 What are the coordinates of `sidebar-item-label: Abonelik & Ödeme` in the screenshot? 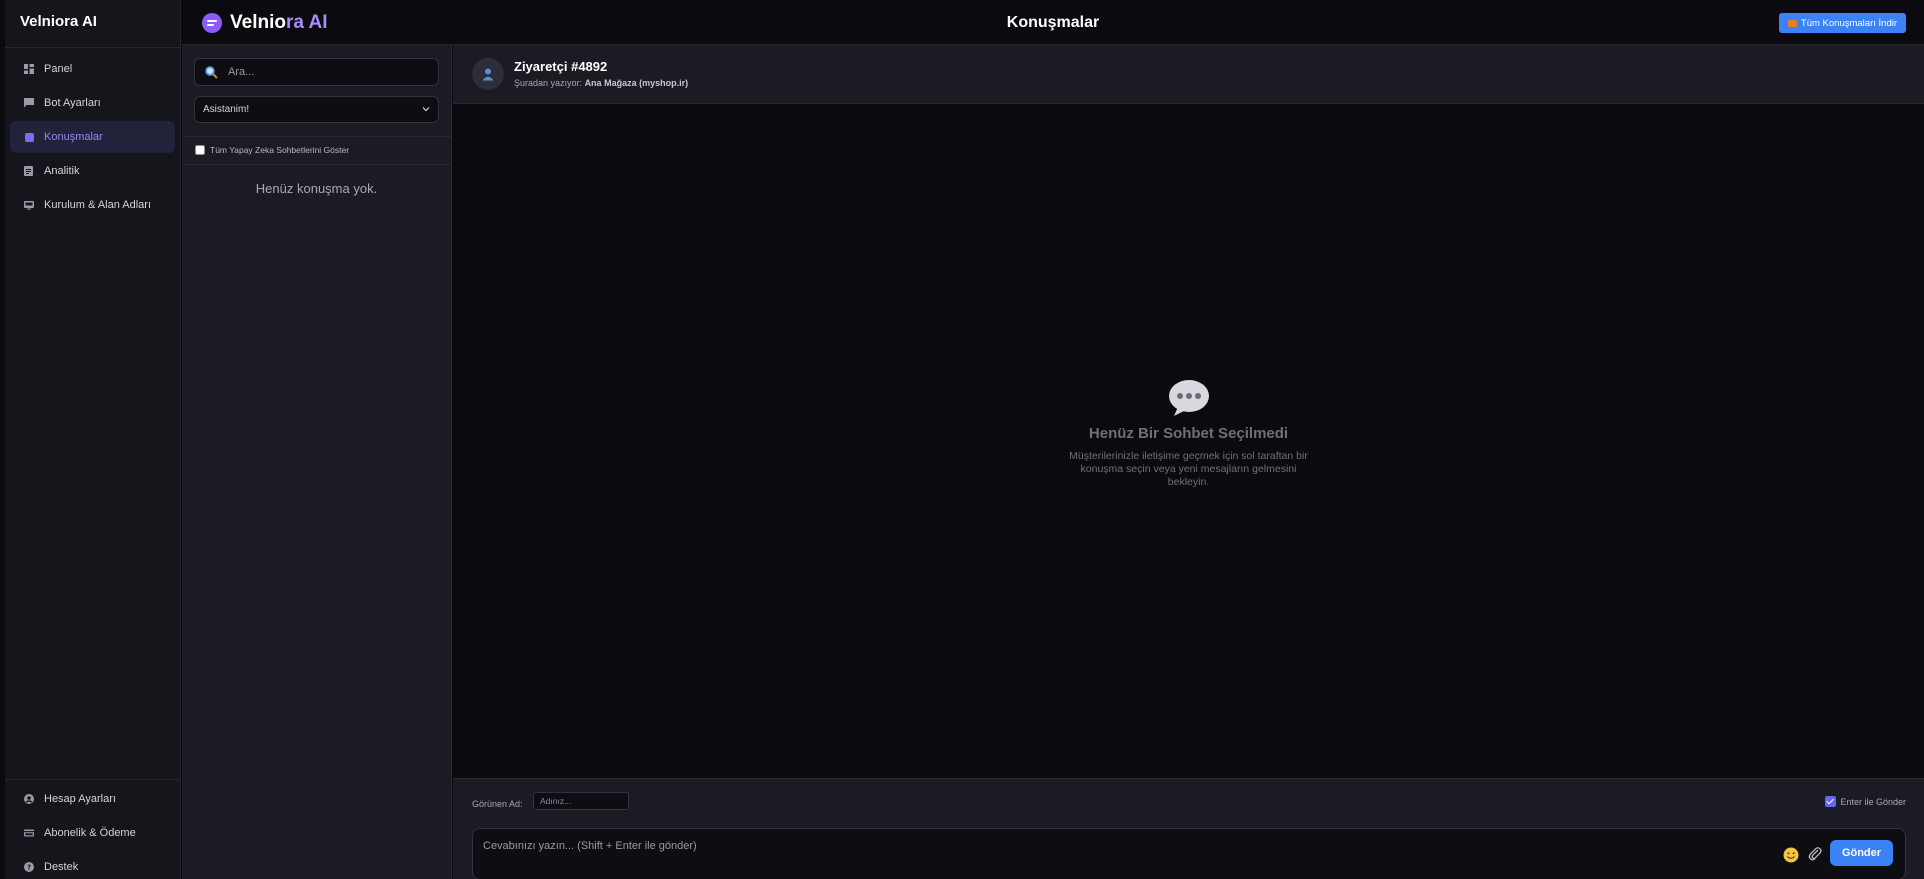 It's located at (90, 833).